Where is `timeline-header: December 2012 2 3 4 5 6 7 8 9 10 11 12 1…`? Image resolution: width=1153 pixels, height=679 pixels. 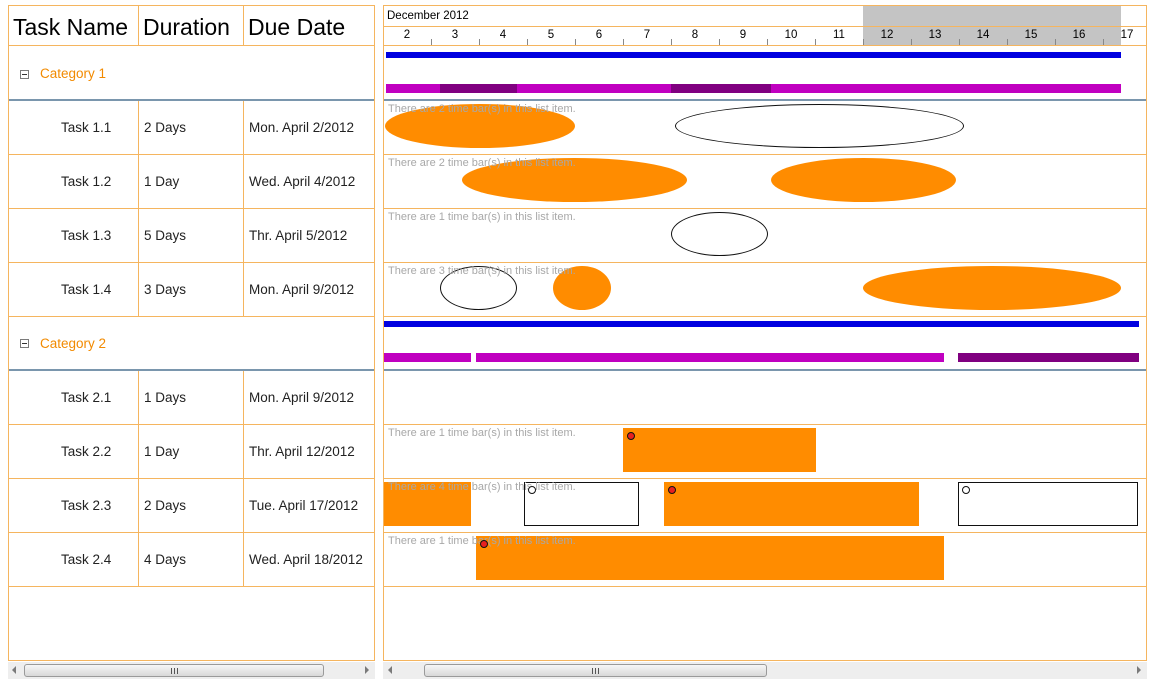 timeline-header: December 2012 2 3 4 5 6 7 8 9 10 11 12 1… is located at coordinates (765, 26).